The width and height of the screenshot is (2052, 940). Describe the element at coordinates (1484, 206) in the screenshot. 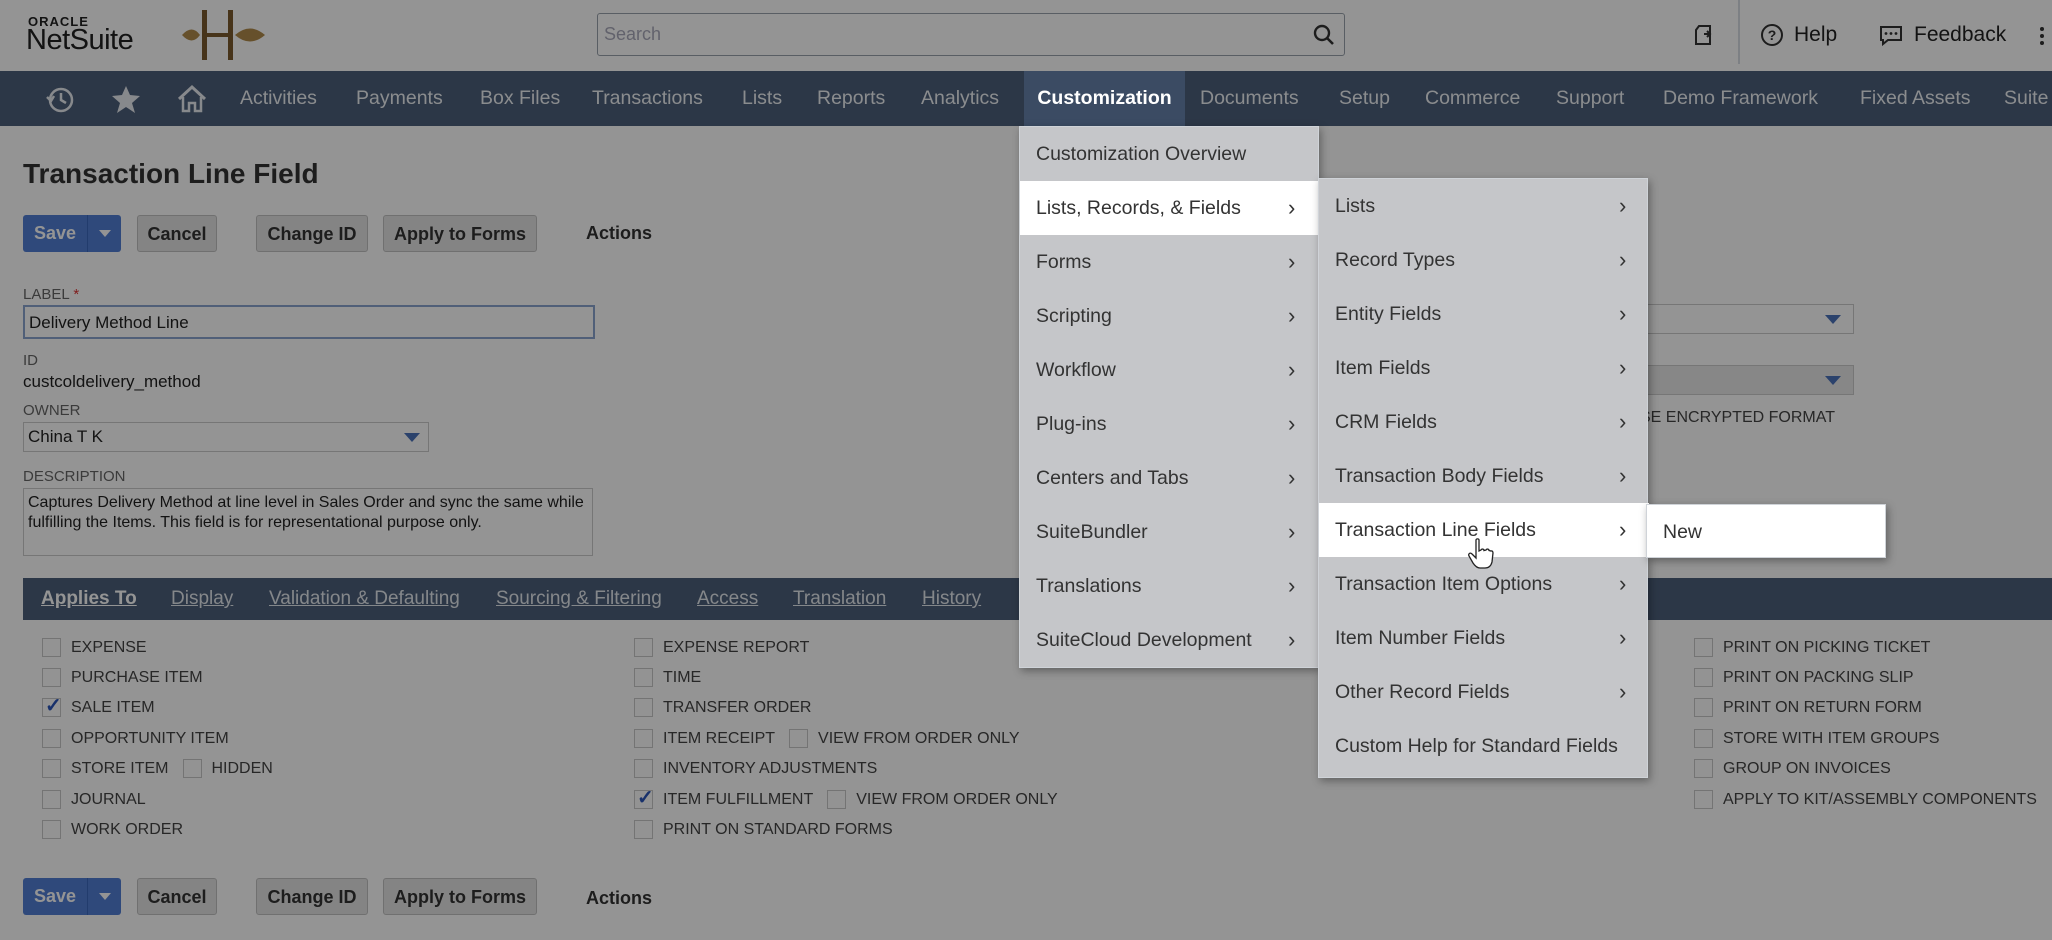

I see `submenu-item-lists: Lists ›` at that location.